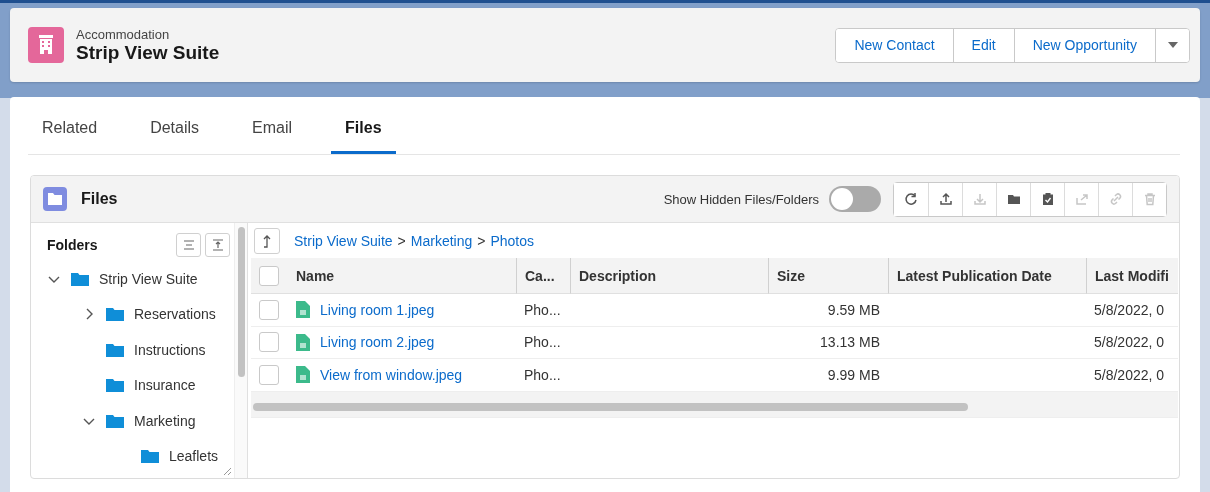 This screenshot has height=492, width=1210. Describe the element at coordinates (1081, 199) in the screenshot. I see `share-icon` at that location.